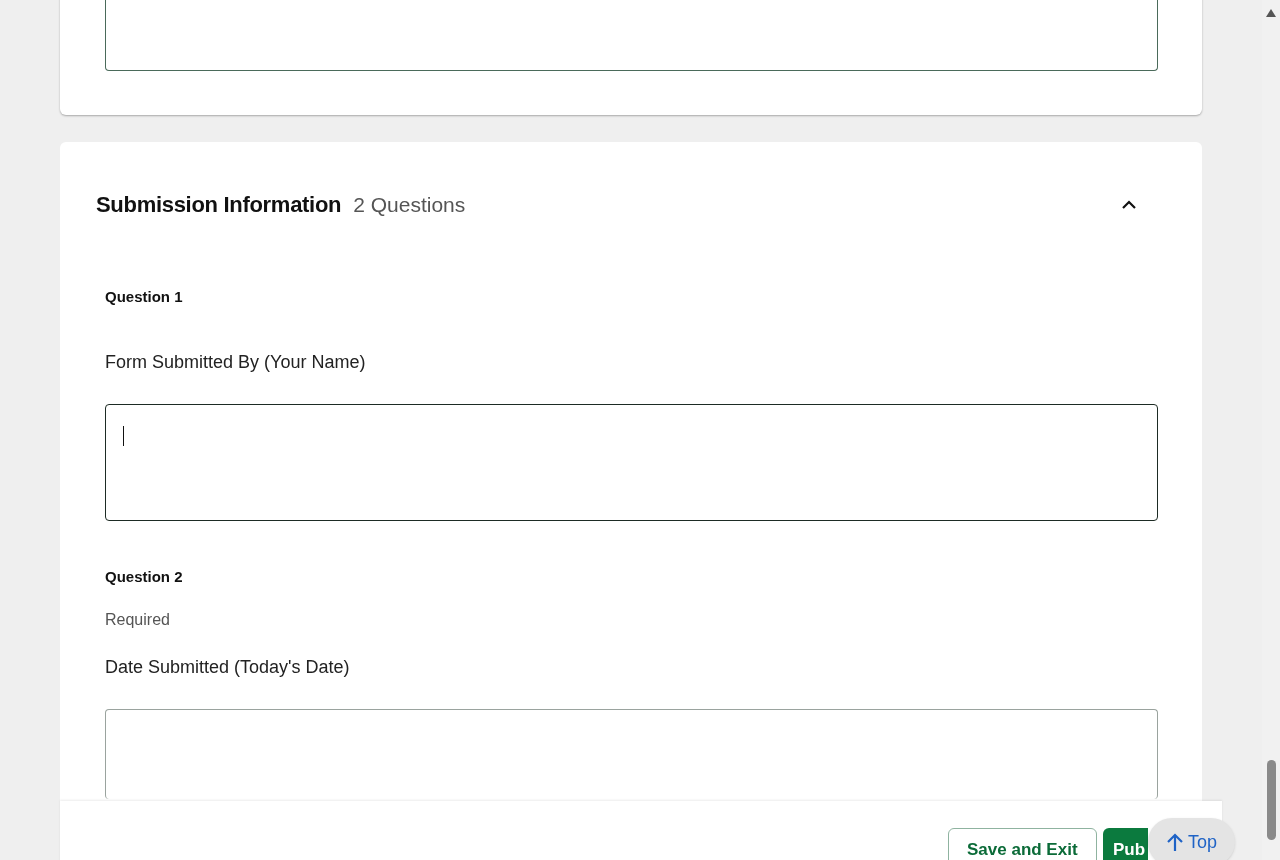 The height and width of the screenshot is (860, 1280). I want to click on question-count: 2 Questions, so click(409, 205).